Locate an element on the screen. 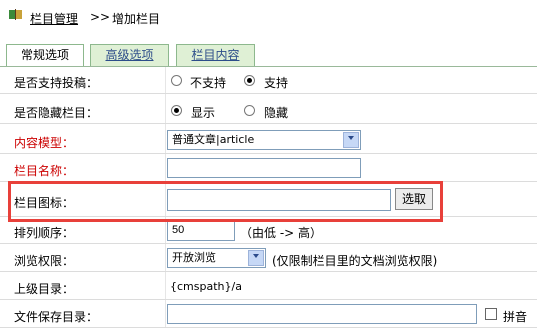 The width and height of the screenshot is (537, 328). tab-general-label: 常规选项 is located at coordinates (44, 55).